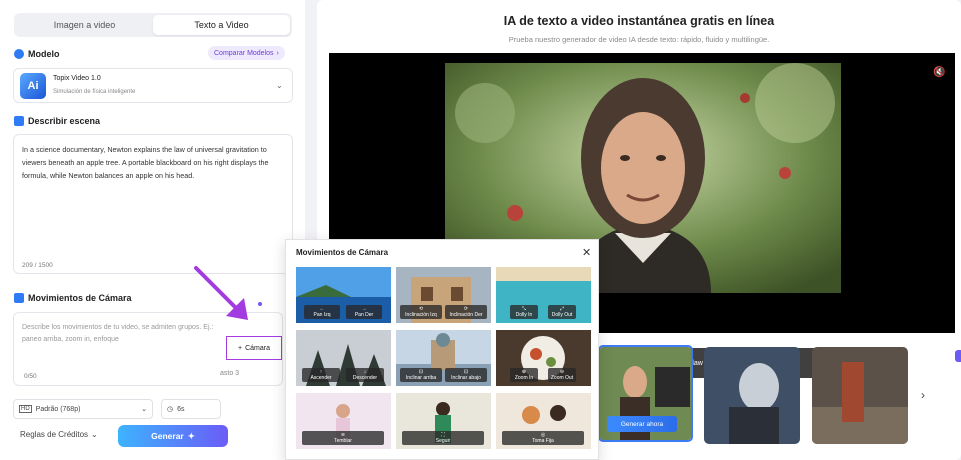  Describe the element at coordinates (44, 54) in the screenshot. I see `model-section-text: Modelo` at that location.